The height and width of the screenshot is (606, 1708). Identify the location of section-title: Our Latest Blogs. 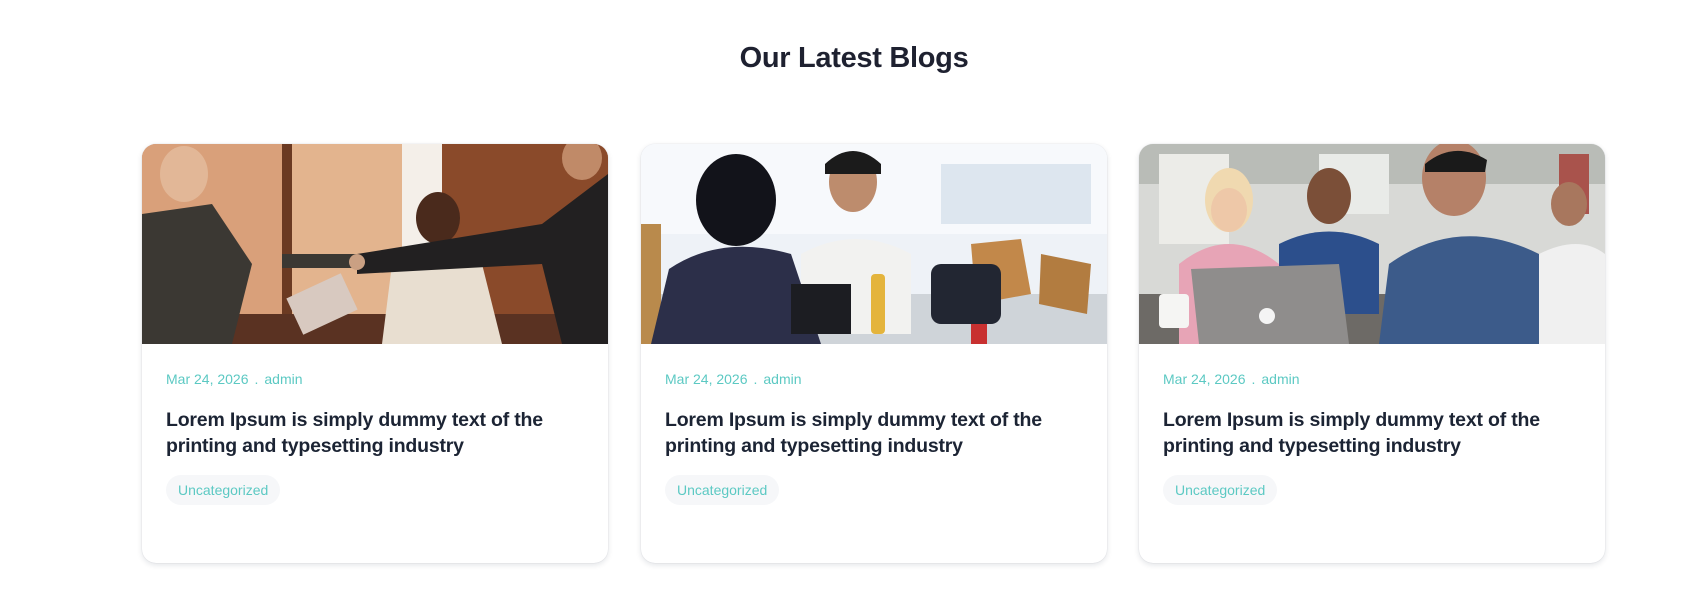
(854, 58).